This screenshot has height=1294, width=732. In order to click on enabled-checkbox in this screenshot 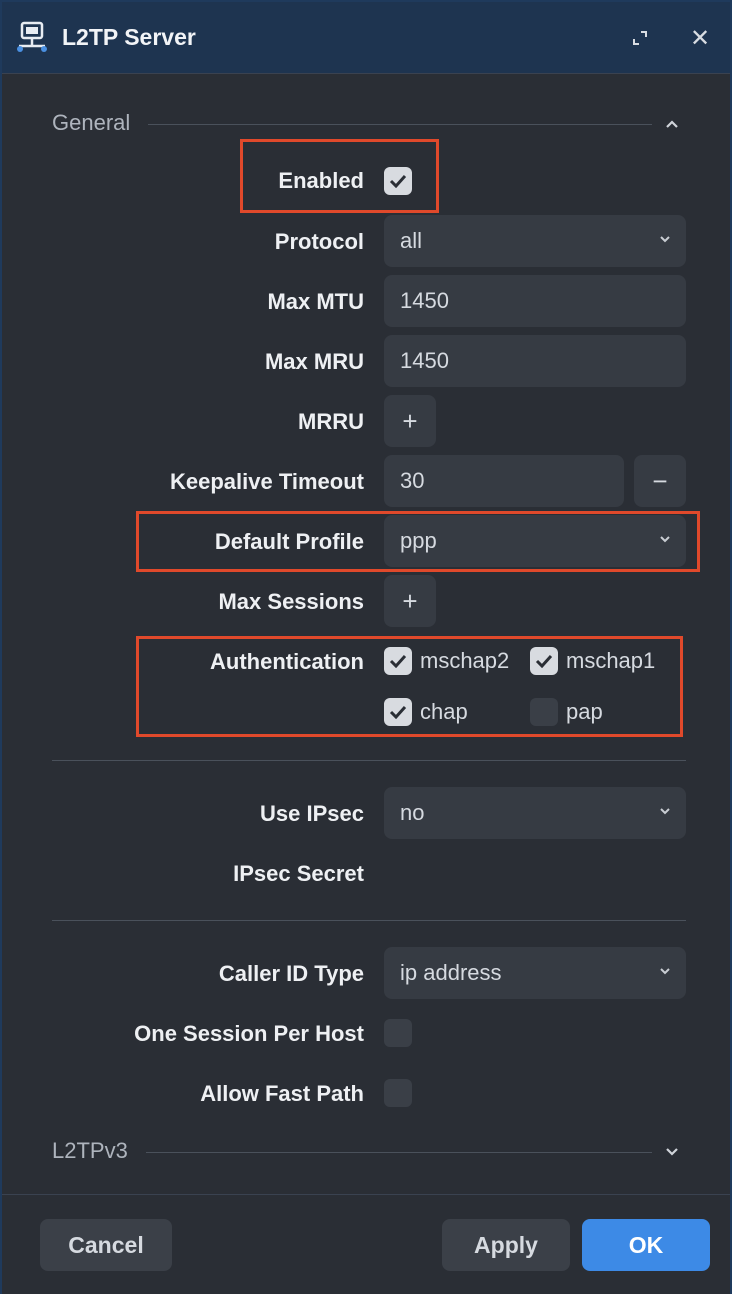, I will do `click(398, 181)`.